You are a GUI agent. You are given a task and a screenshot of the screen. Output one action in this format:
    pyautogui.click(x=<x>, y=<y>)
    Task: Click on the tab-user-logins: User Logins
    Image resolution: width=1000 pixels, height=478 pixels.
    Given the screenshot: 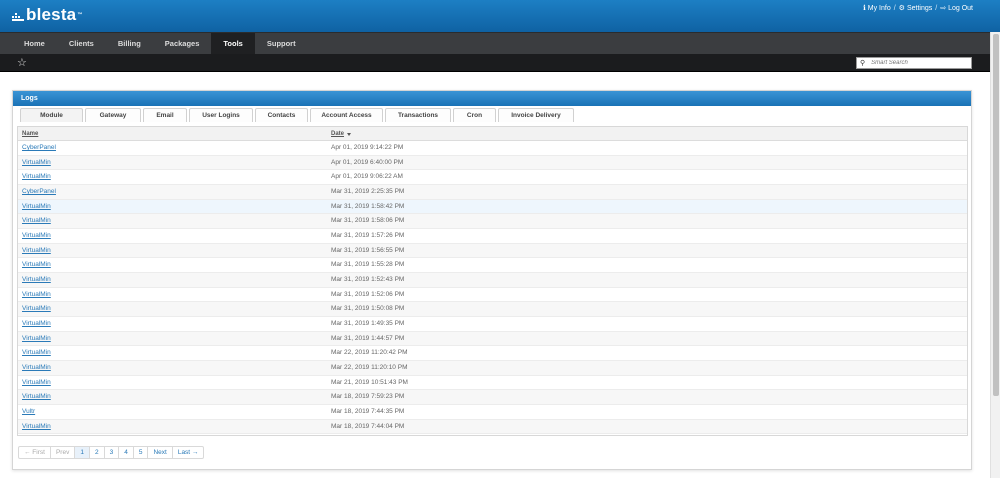 What is the action you would take?
    pyautogui.click(x=221, y=115)
    